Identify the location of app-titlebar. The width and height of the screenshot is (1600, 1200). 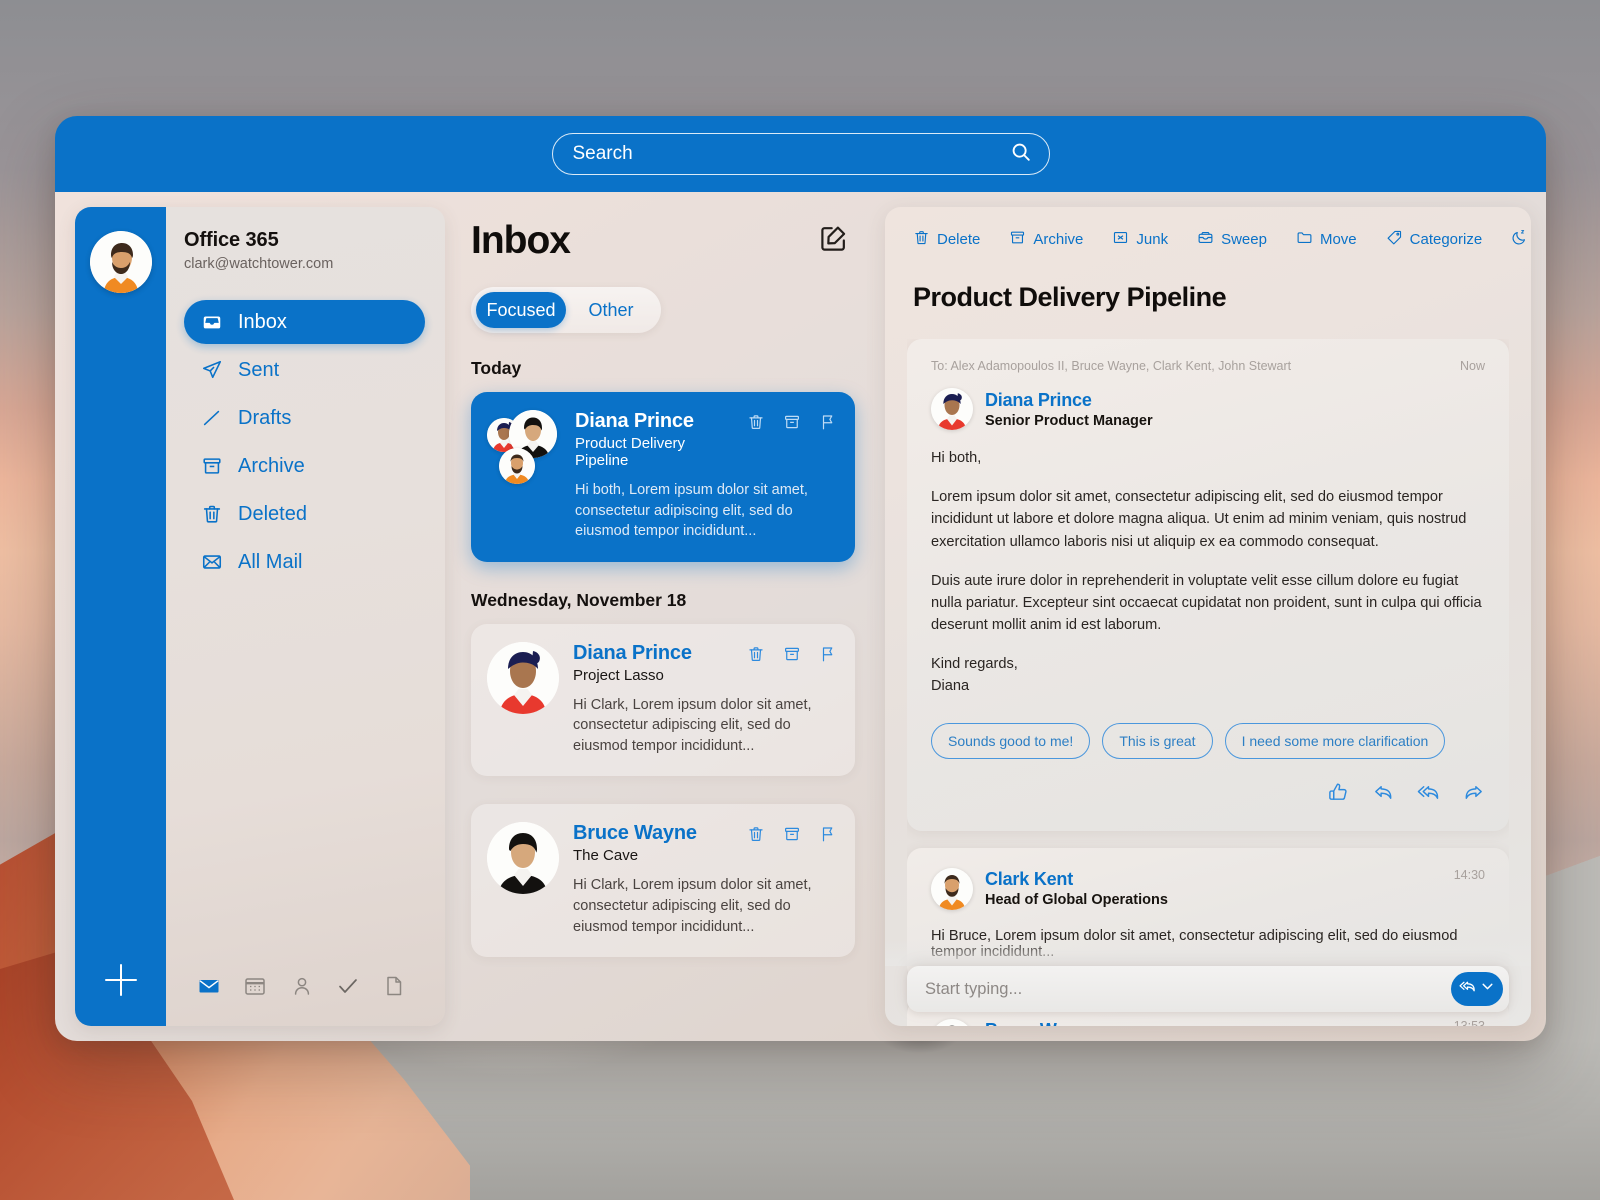
(800, 154).